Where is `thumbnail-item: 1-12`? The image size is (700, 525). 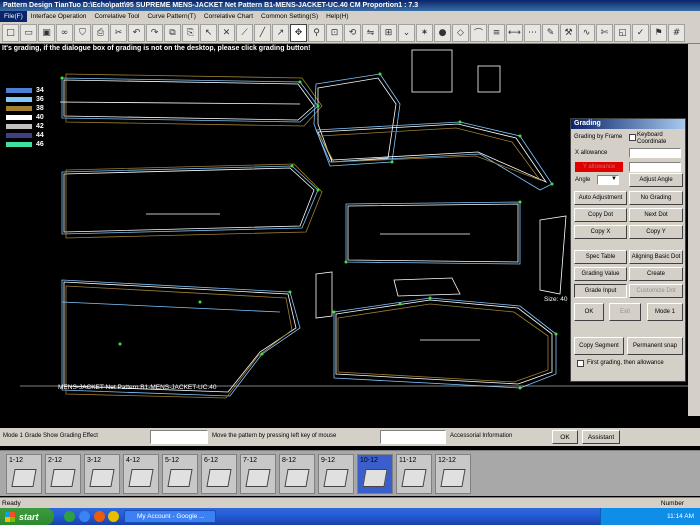
thumbnail-item: 1-12 is located at coordinates (24, 474).